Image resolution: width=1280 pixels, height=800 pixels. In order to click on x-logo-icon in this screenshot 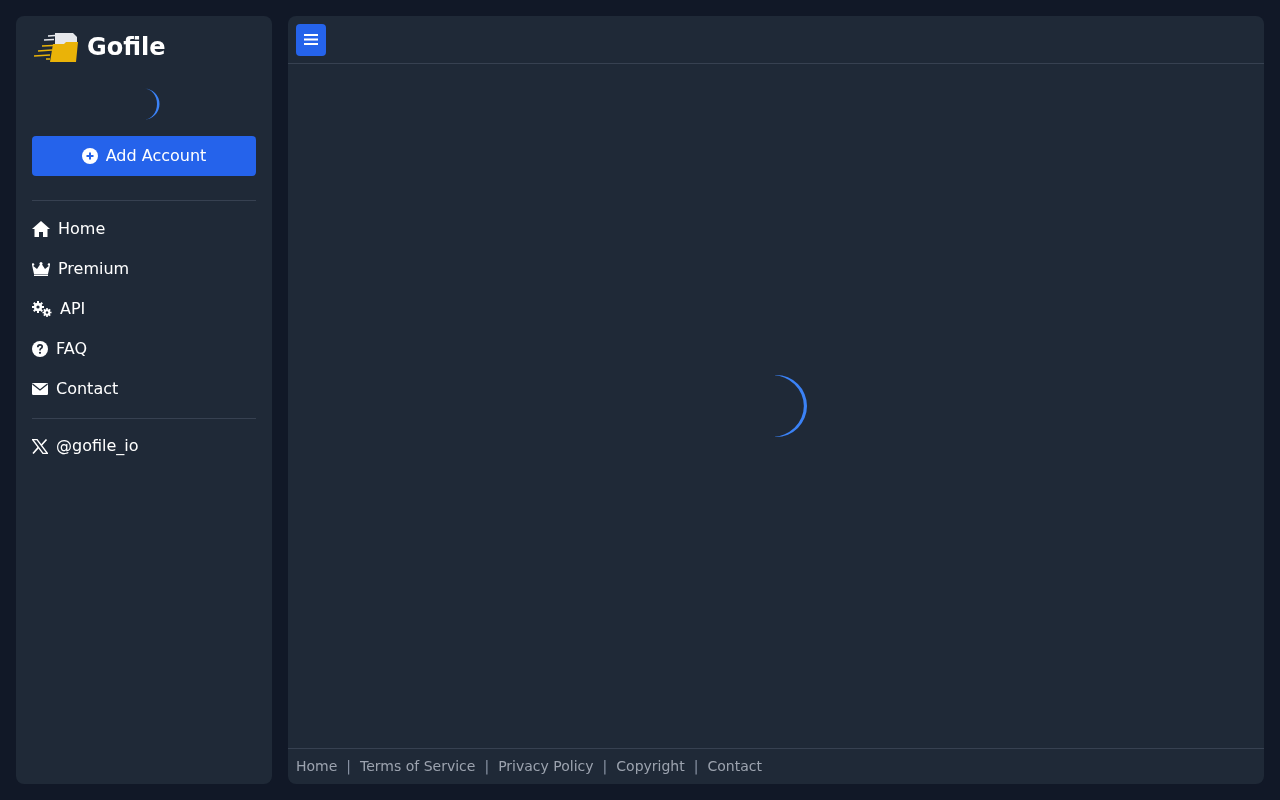, I will do `click(40, 446)`.